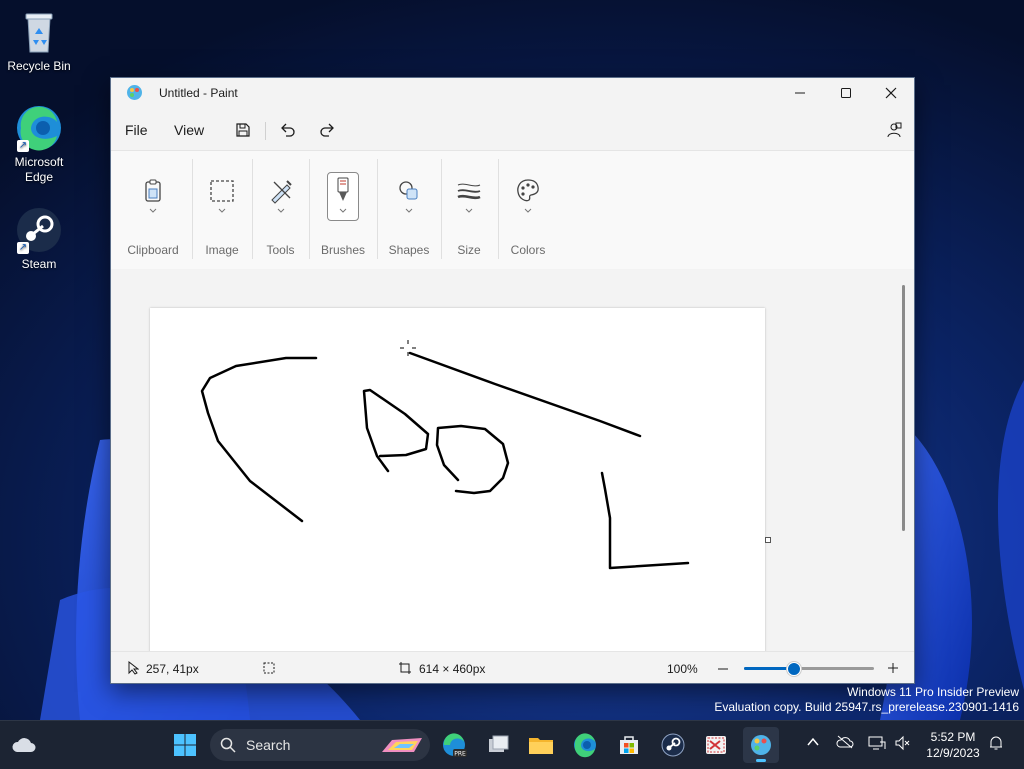 This screenshot has width=1024, height=769. Describe the element at coordinates (996, 743) in the screenshot. I see `notification-icon` at that location.